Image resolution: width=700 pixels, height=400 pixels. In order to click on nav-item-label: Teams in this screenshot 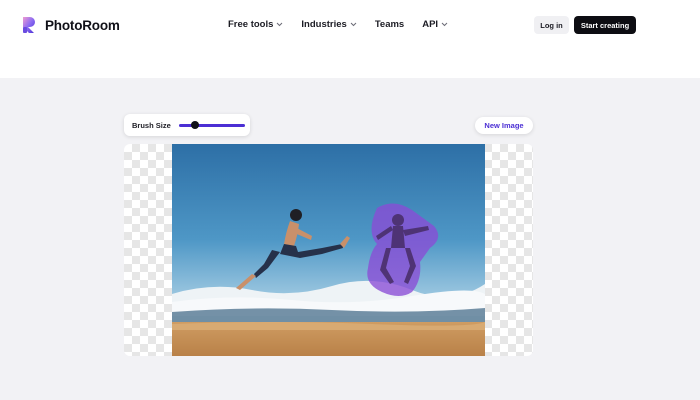, I will do `click(389, 24)`.